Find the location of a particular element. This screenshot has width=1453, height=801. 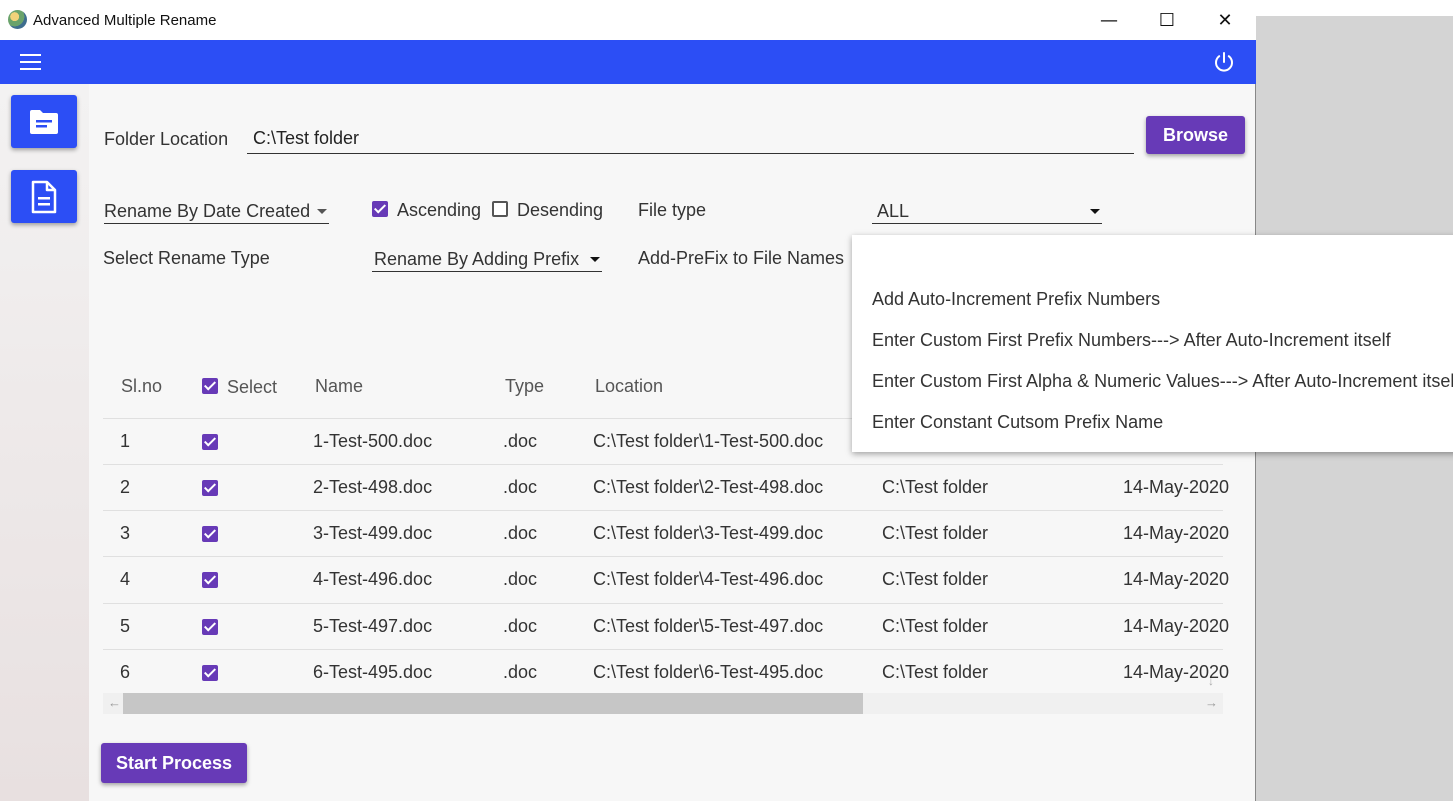

row-name: 6-Test-495.doc is located at coordinates (373, 672).